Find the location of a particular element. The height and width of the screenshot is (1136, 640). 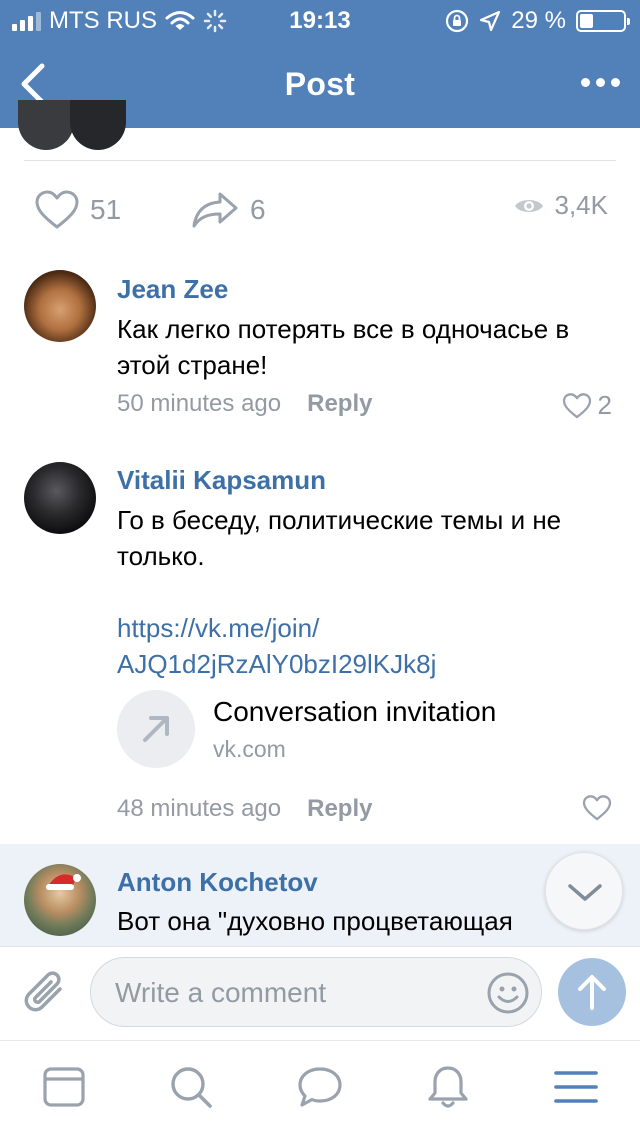

comment-time: 48 minutes ago is located at coordinates (199, 808).